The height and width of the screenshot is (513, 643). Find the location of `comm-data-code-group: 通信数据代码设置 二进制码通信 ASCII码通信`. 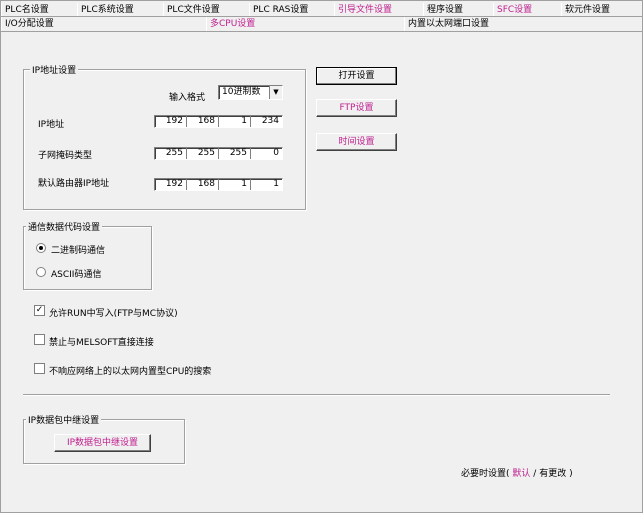

comm-data-code-group: 通信数据代码设置 二进制码通信 ASCII码通信 is located at coordinates (87, 255).